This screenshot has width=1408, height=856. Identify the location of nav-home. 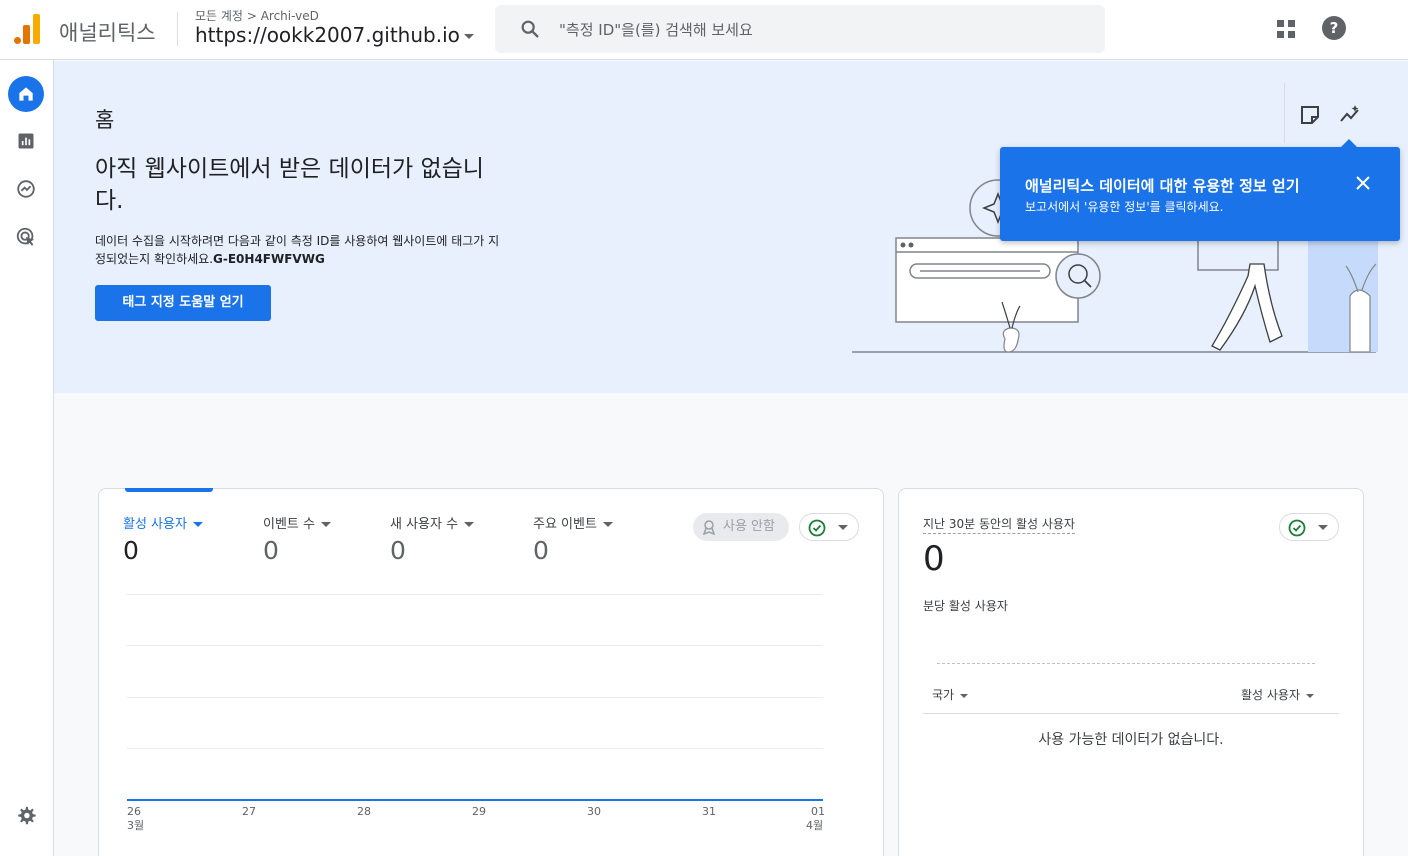
(26, 94).